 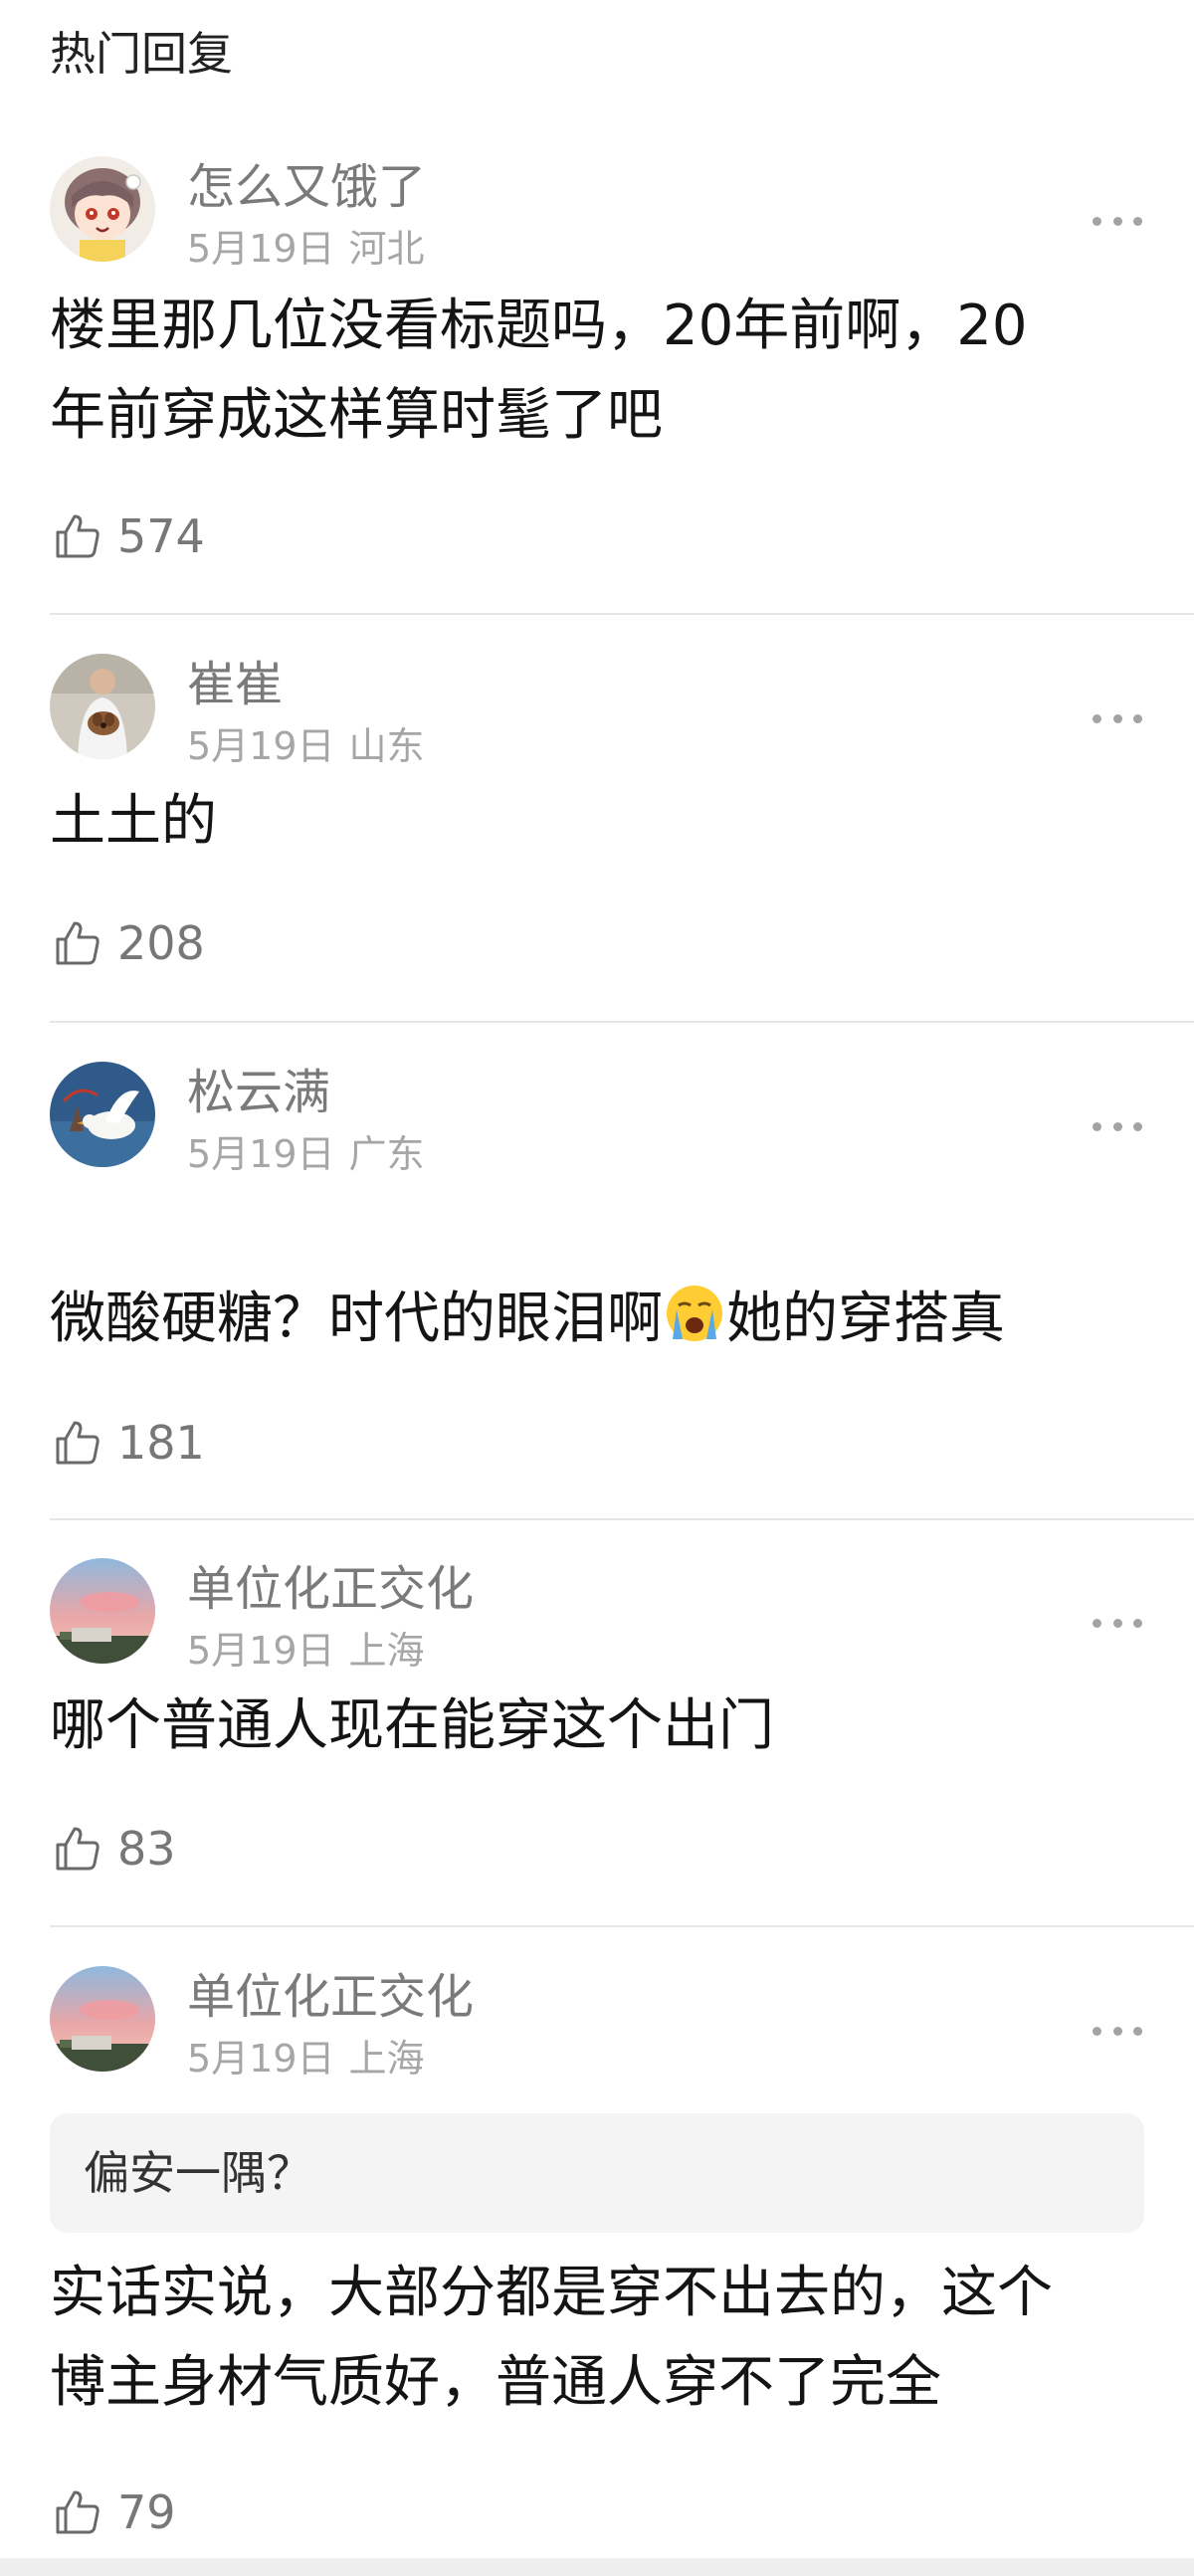 What do you see at coordinates (161, 943) in the screenshot?
I see `like-count: 208` at bounding box center [161, 943].